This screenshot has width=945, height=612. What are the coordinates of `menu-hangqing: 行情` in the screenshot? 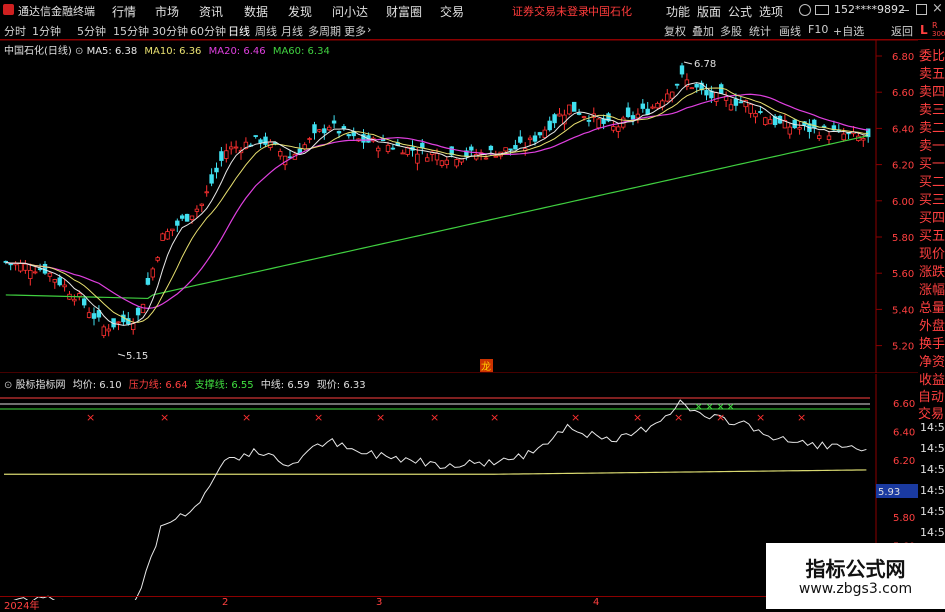 It's located at (124, 11).